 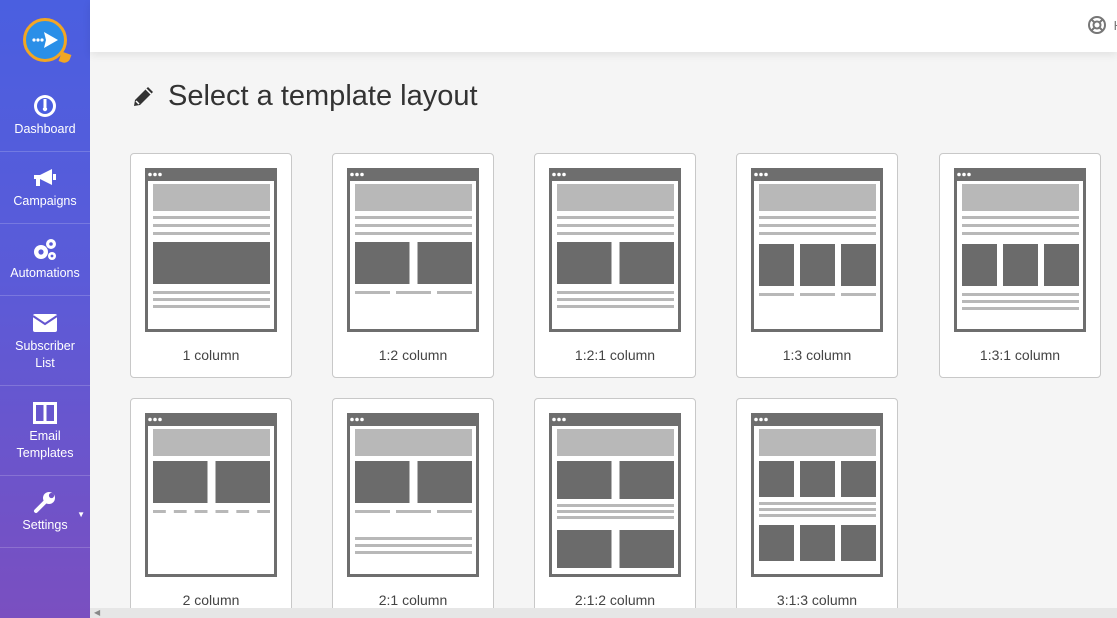 What do you see at coordinates (45, 502) in the screenshot?
I see `wrench-icon` at bounding box center [45, 502].